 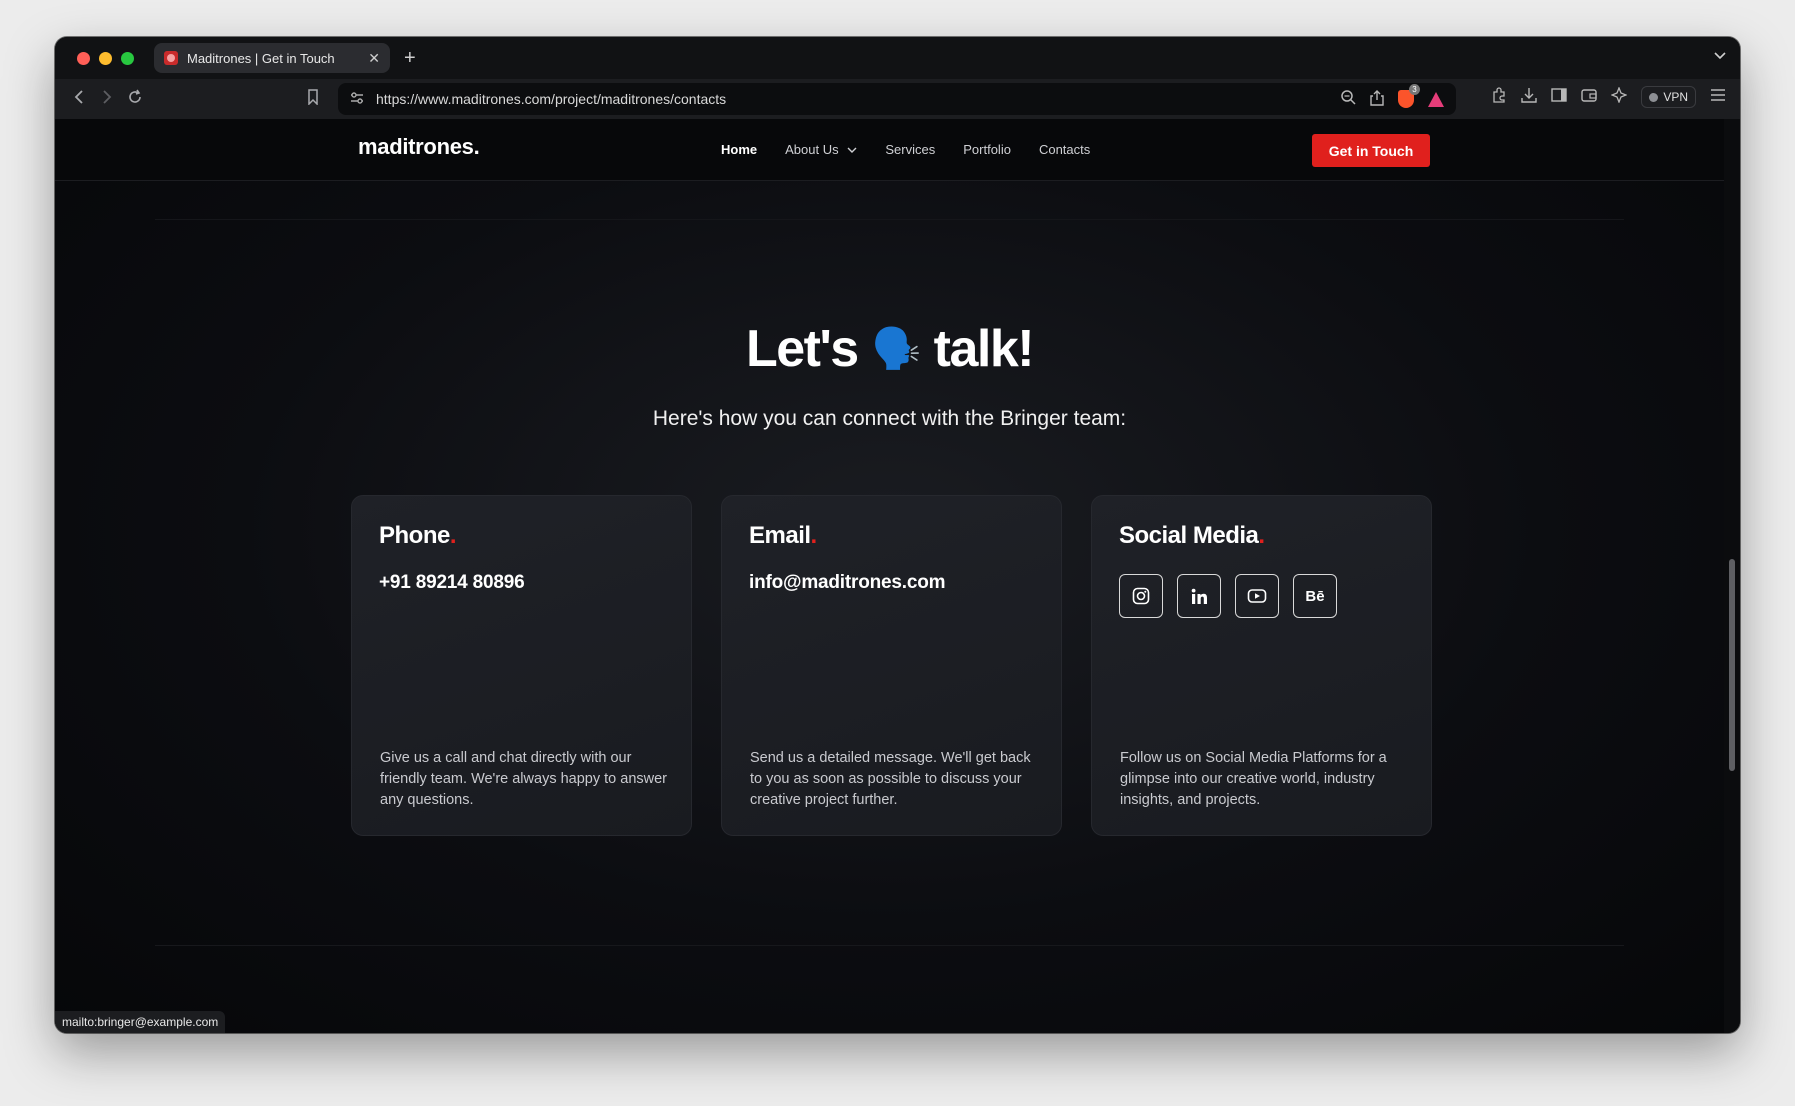 What do you see at coordinates (107, 99) in the screenshot?
I see `forward-icon` at bounding box center [107, 99].